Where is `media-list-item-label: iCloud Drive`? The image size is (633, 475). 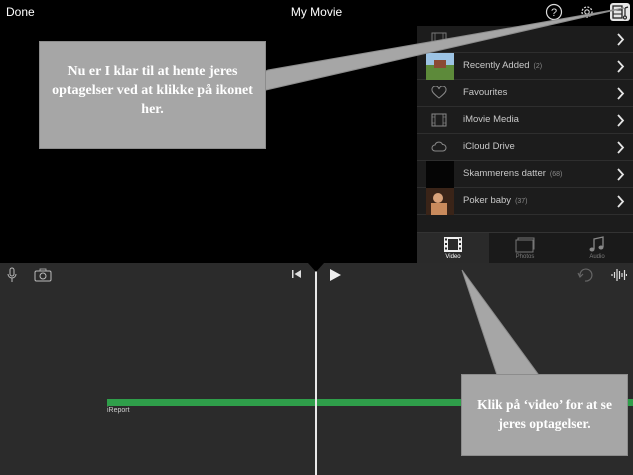 media-list-item-label: iCloud Drive is located at coordinates (489, 146).